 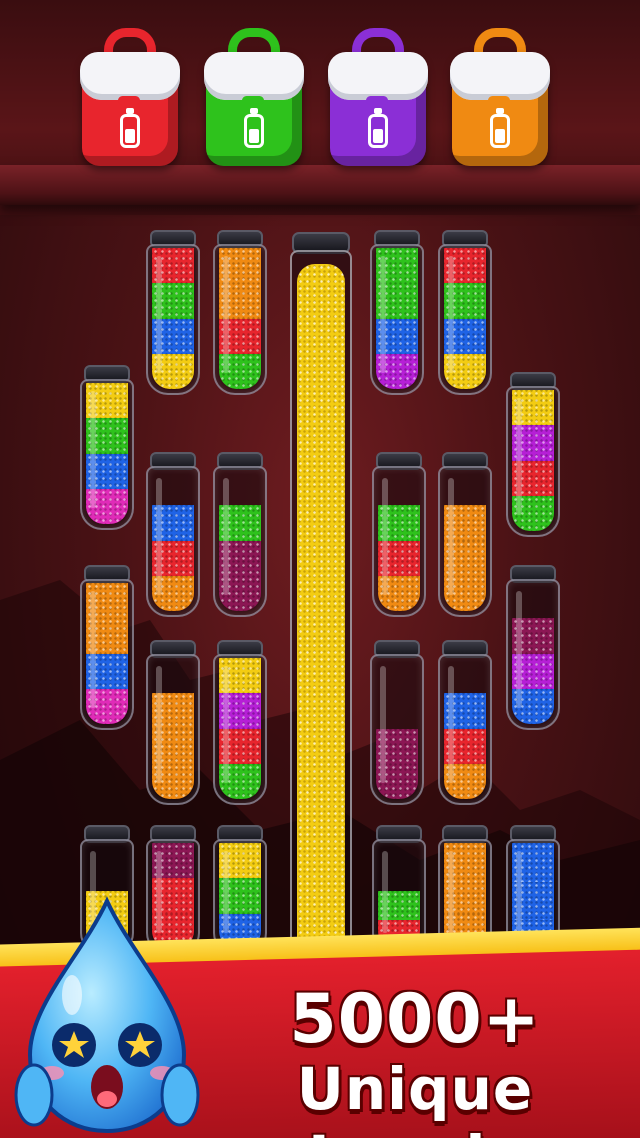 I want to click on orange-bag, so click(x=500, y=99).